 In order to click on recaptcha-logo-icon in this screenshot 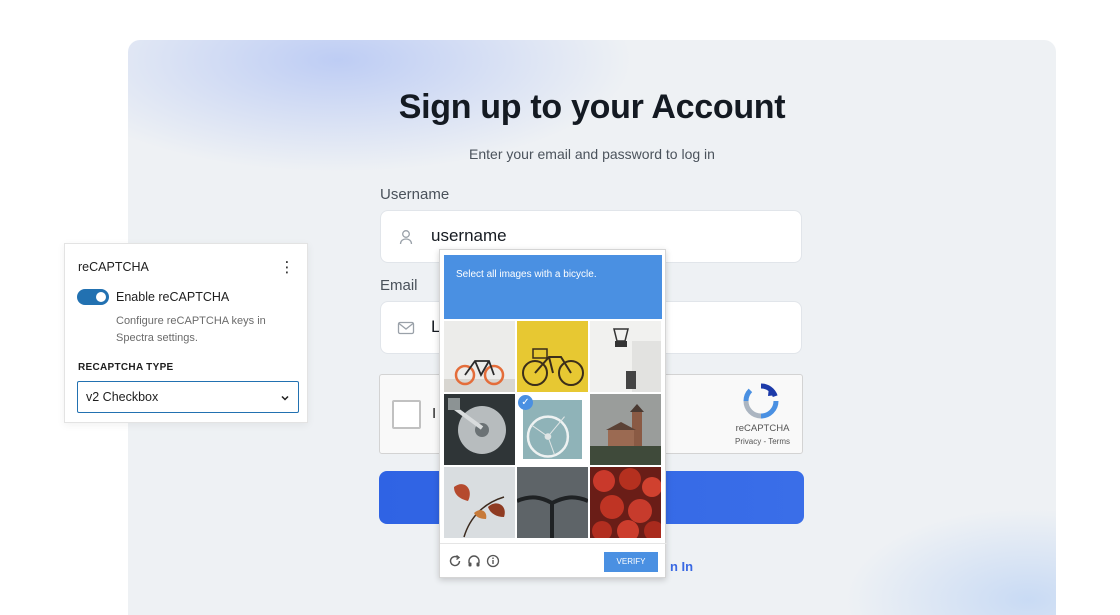, I will do `click(761, 401)`.